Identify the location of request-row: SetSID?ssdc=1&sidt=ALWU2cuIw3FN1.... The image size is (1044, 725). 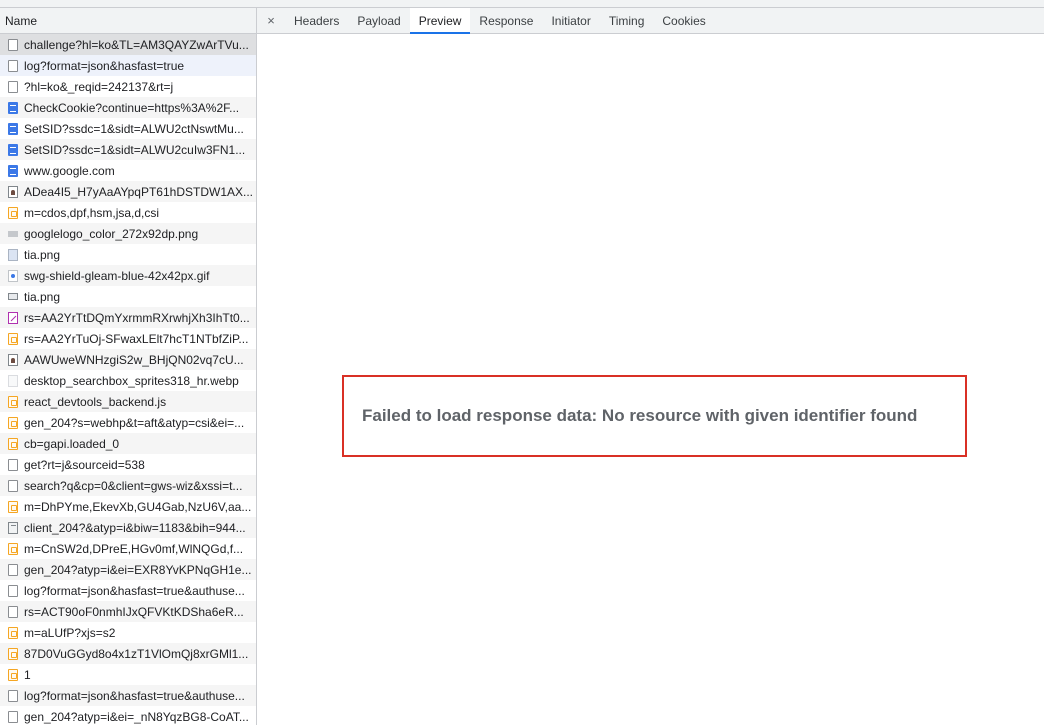
(128, 149).